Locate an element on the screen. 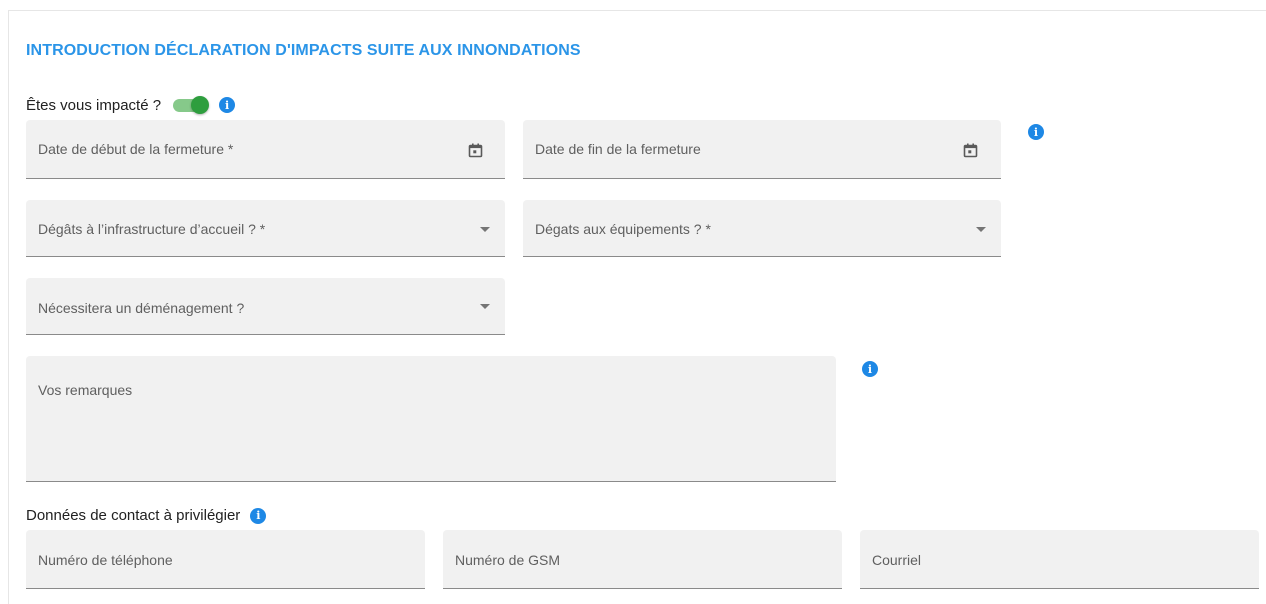 The width and height of the screenshot is (1266, 604). remarks-label: Vos remarques is located at coordinates (85, 390).